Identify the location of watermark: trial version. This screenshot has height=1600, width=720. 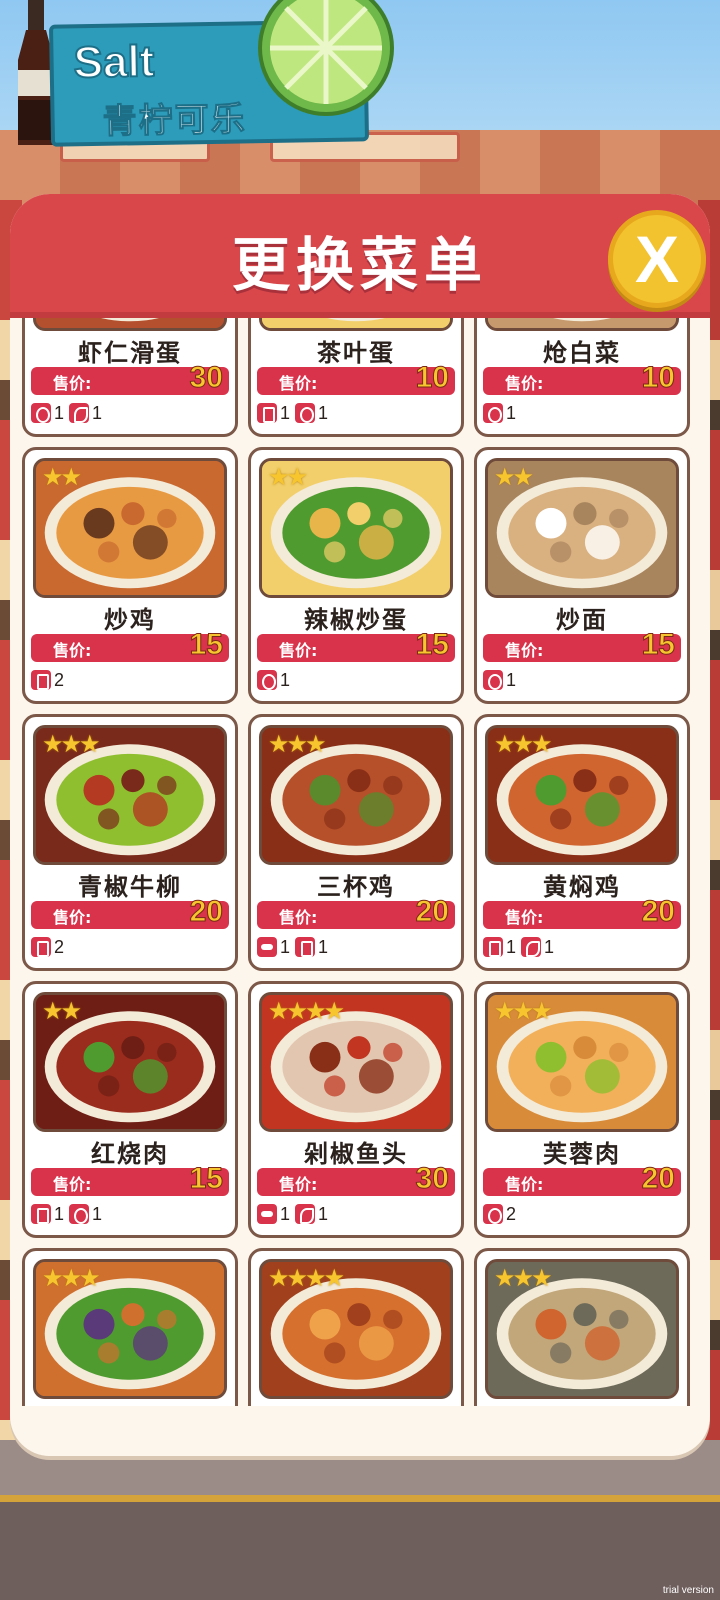
(688, 1590).